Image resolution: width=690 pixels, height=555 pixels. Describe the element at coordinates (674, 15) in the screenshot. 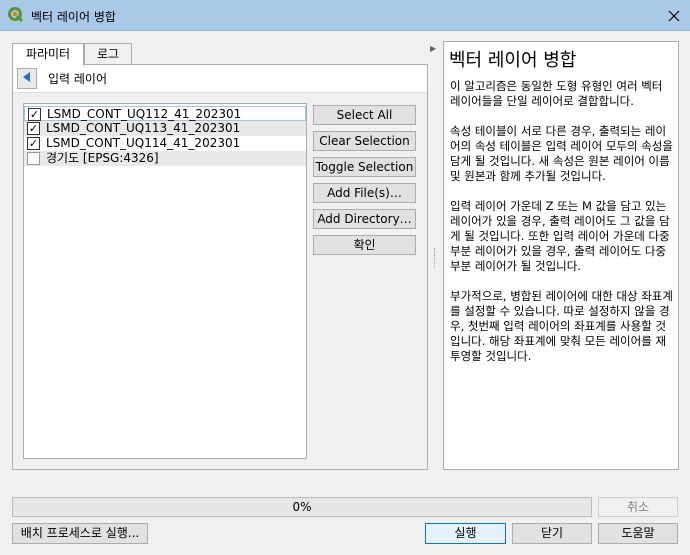

I see `close-icon` at that location.